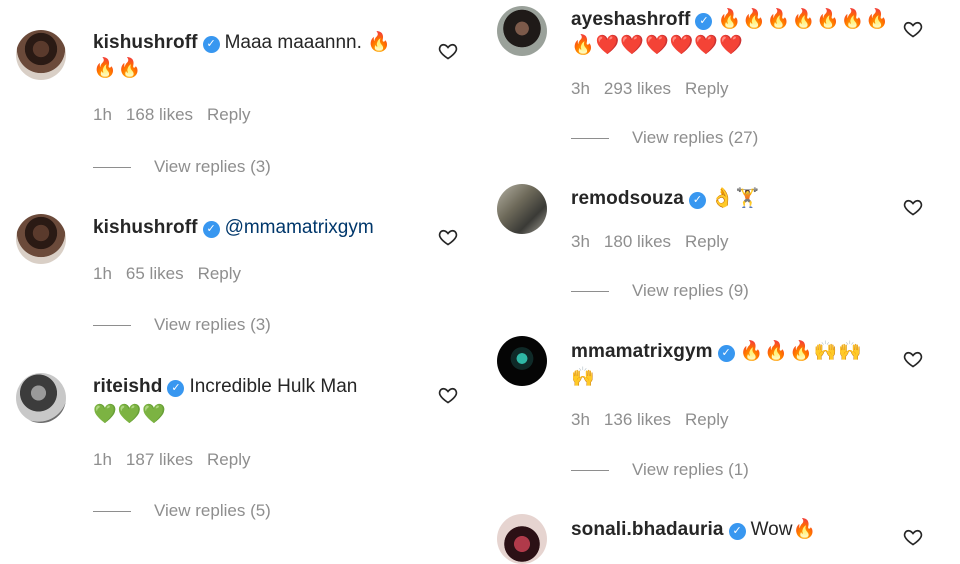 The width and height of the screenshot is (960, 564). Describe the element at coordinates (130, 414) in the screenshot. I see `comment-emoji-line2: 💚💚💚` at that location.